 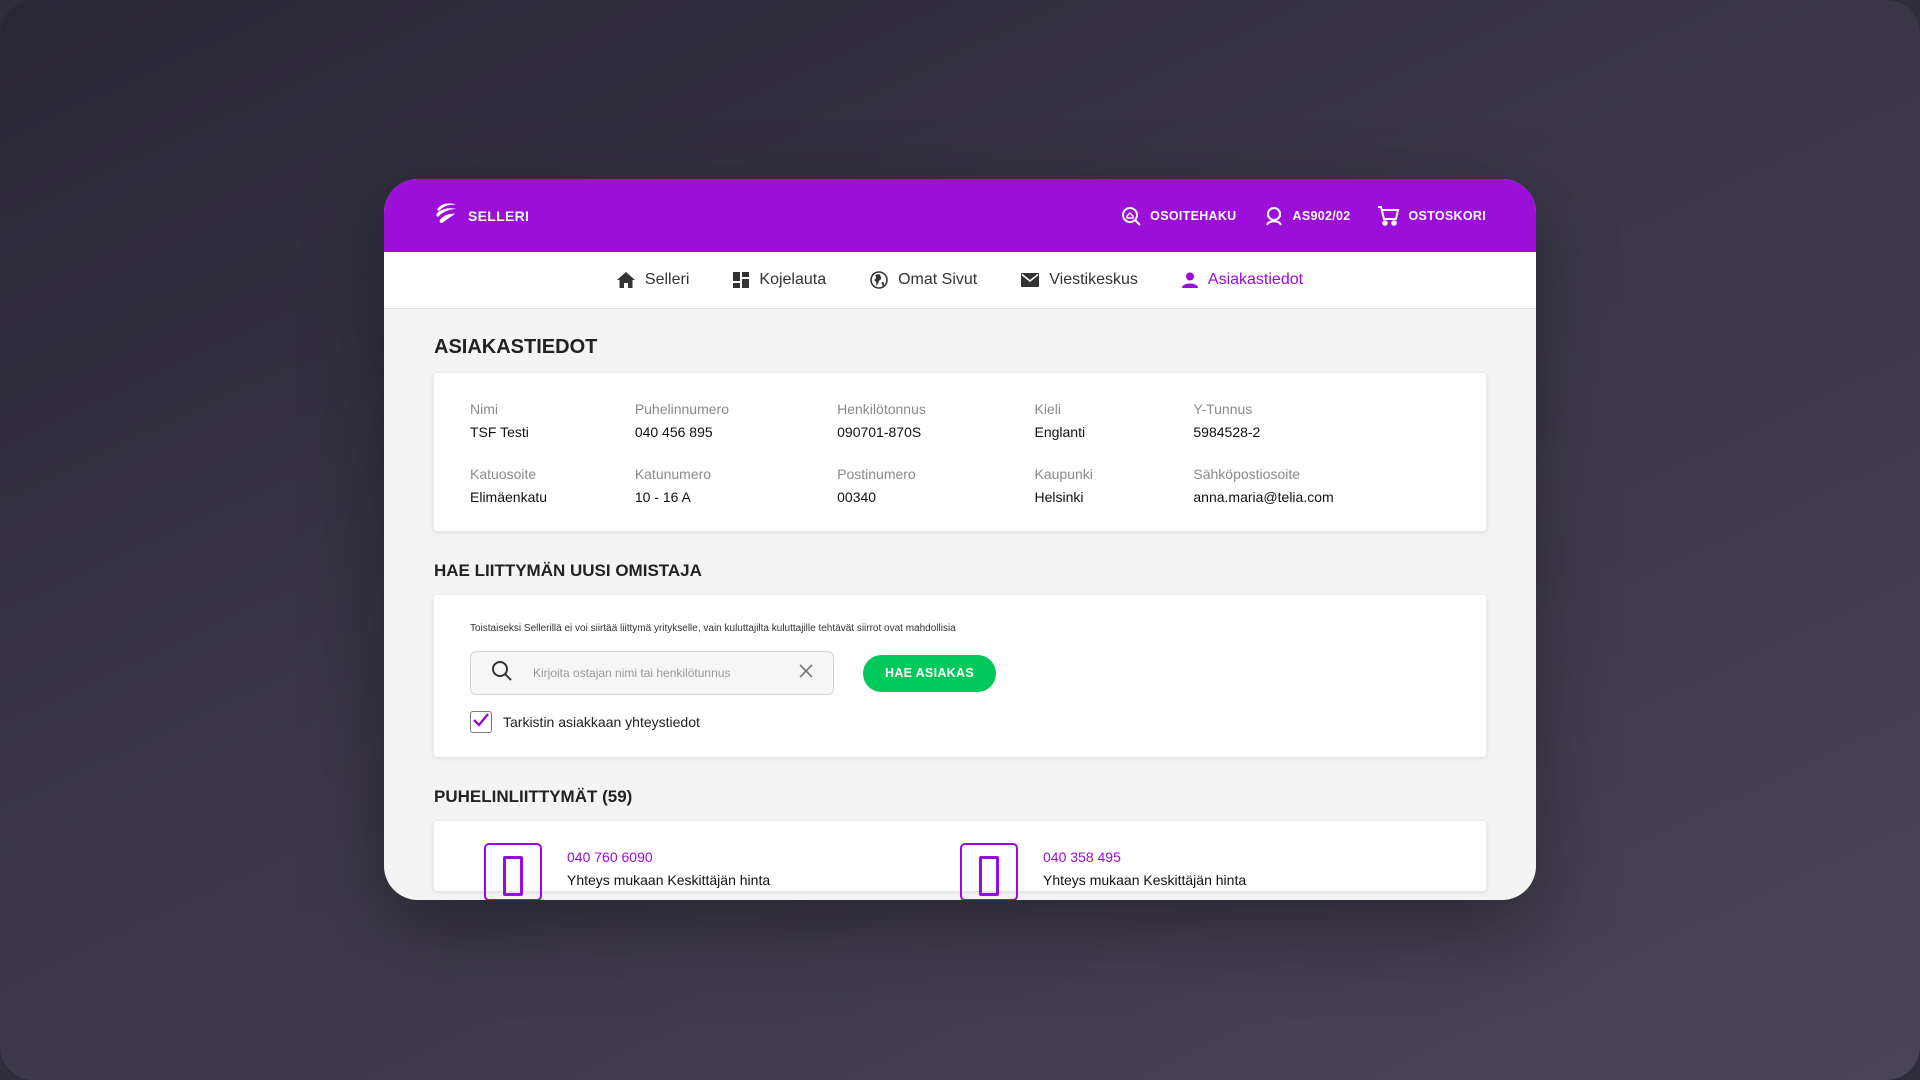 I want to click on field-label: Kieli, so click(x=1047, y=409).